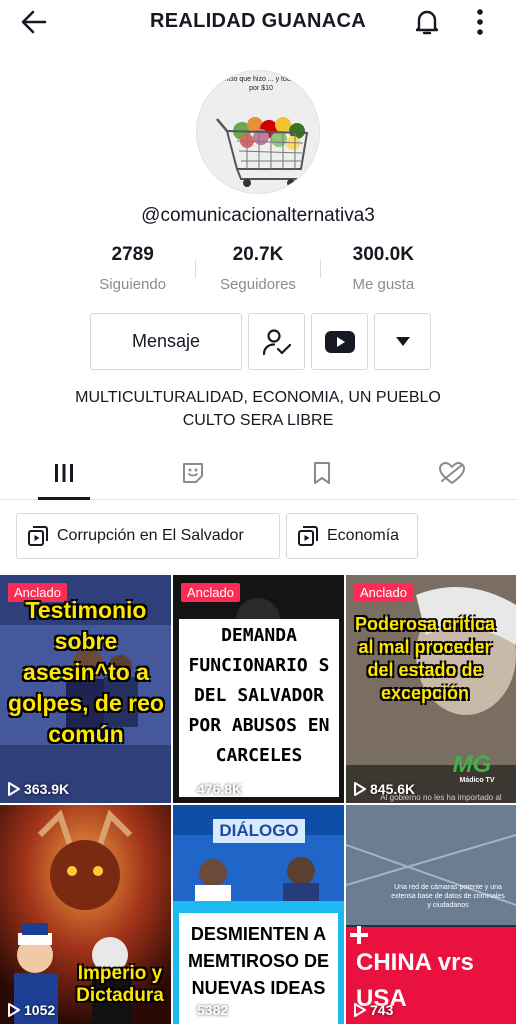  Describe the element at coordinates (213, 1010) in the screenshot. I see `view-count-value: 5382` at that location.